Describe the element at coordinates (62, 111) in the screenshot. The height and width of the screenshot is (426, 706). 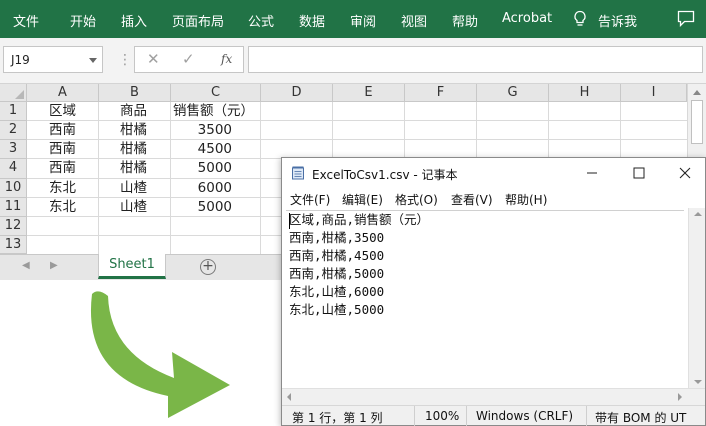
I see `cell: 区域` at that location.